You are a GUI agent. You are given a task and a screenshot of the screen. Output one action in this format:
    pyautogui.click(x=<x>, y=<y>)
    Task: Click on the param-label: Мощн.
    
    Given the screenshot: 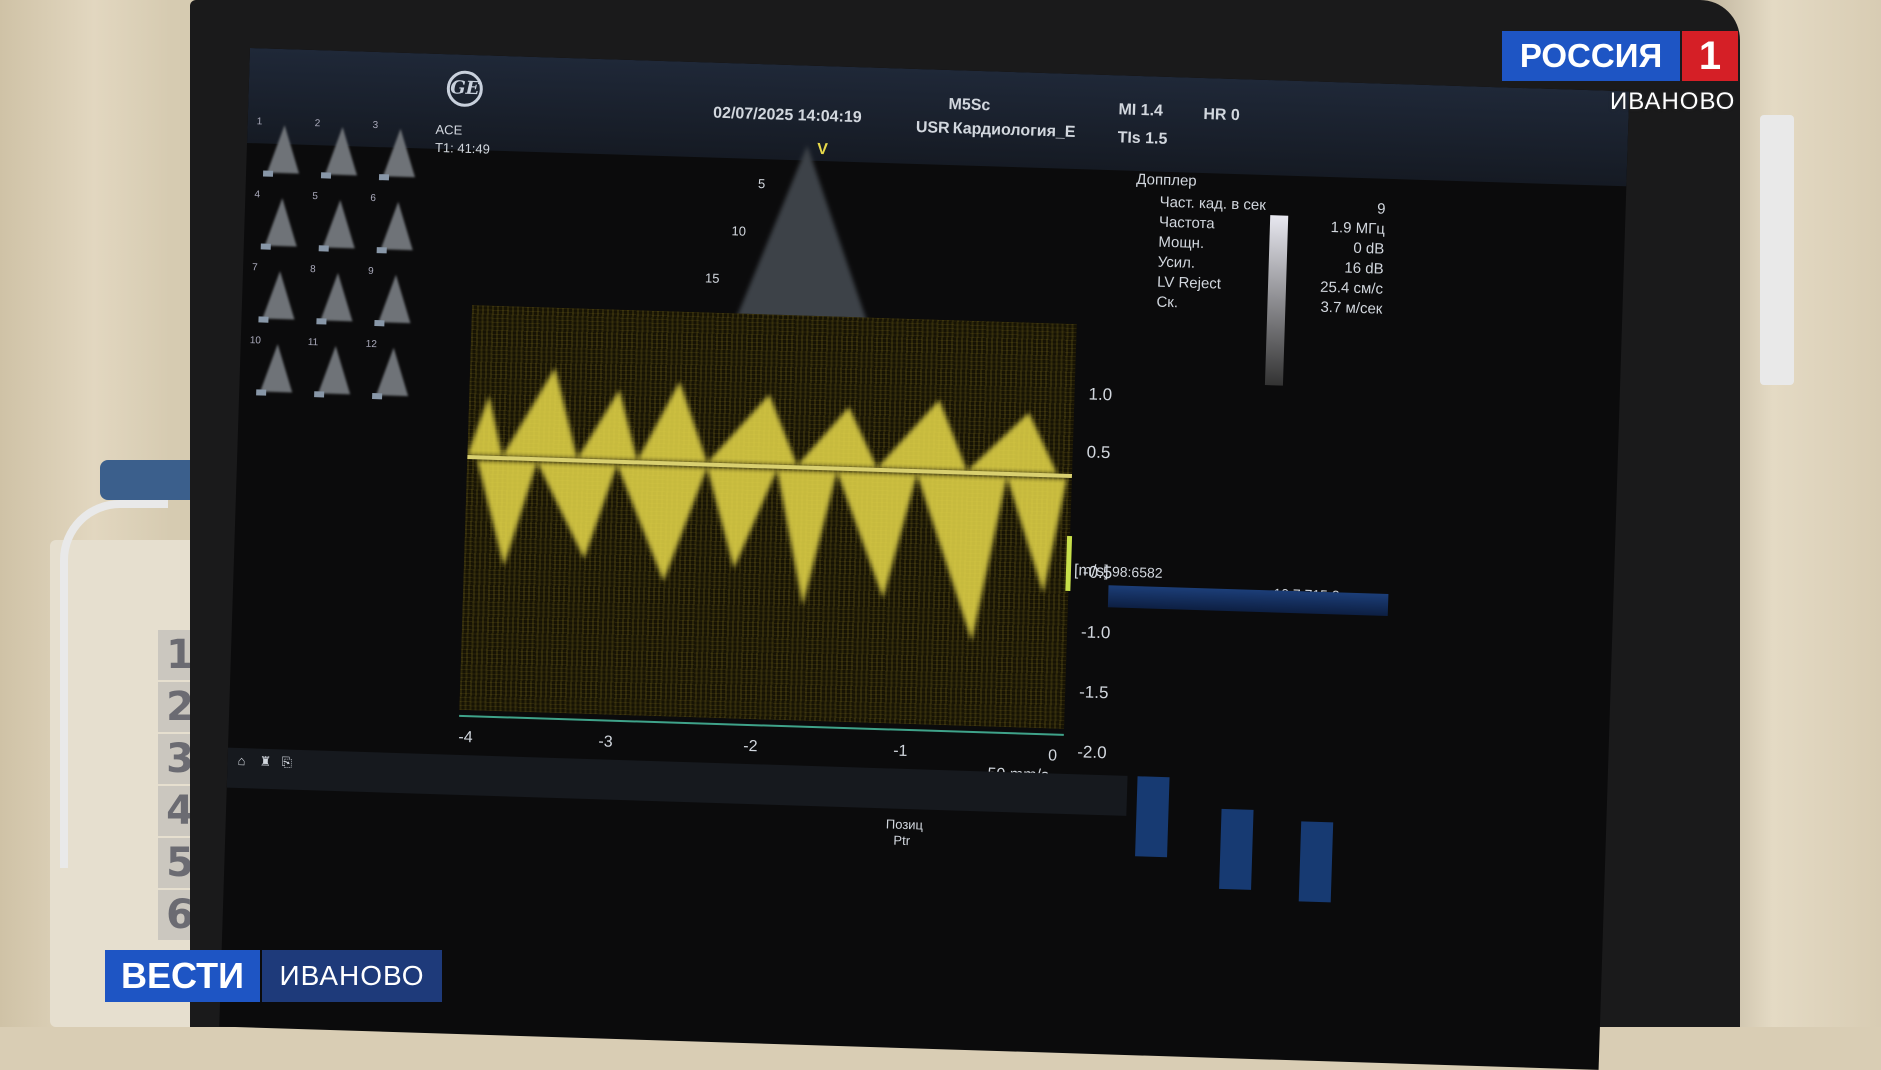 What is the action you would take?
    pyautogui.click(x=1181, y=243)
    